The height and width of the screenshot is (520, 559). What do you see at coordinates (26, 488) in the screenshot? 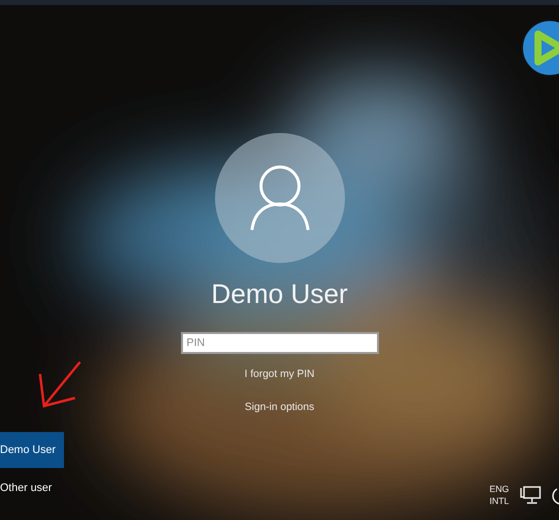
I see `user-item: Other user` at bounding box center [26, 488].